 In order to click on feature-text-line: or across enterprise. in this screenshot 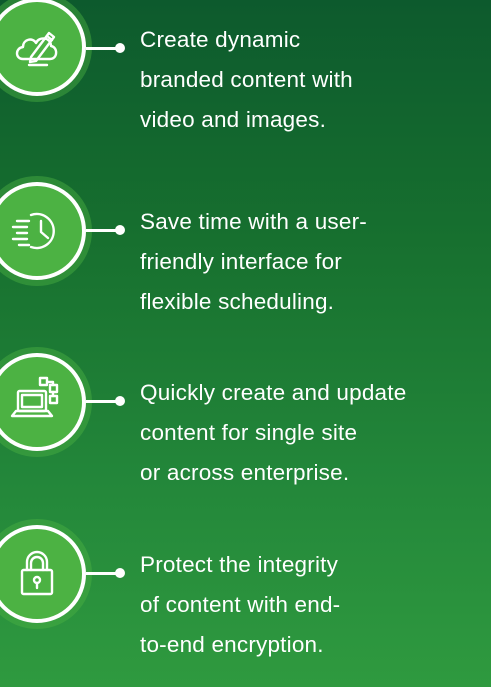, I will do `click(245, 472)`.